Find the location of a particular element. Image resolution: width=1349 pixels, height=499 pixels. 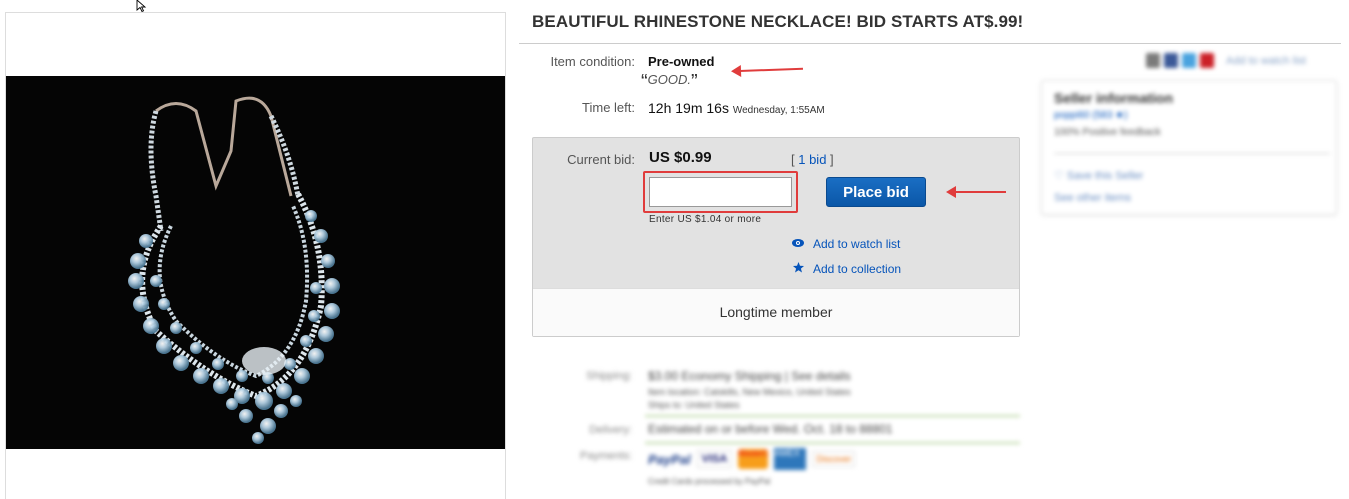

bid-input-highlight is located at coordinates (720, 192).